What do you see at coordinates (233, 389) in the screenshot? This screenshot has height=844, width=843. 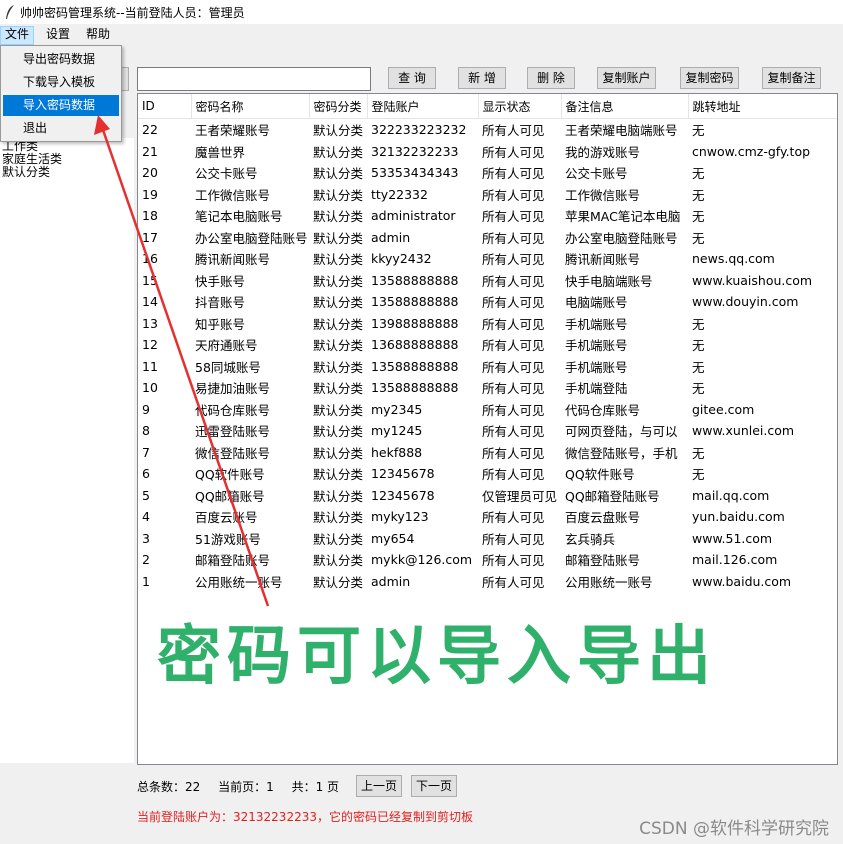 I see `table-cell: 易捷加油账号` at bounding box center [233, 389].